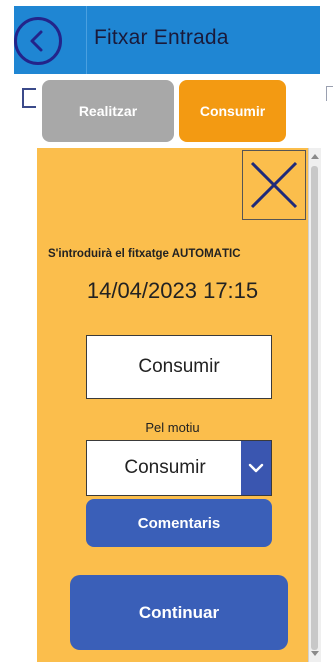 Image resolution: width=334 pixels, height=662 pixels. I want to click on dropdown-toggle, so click(256, 468).